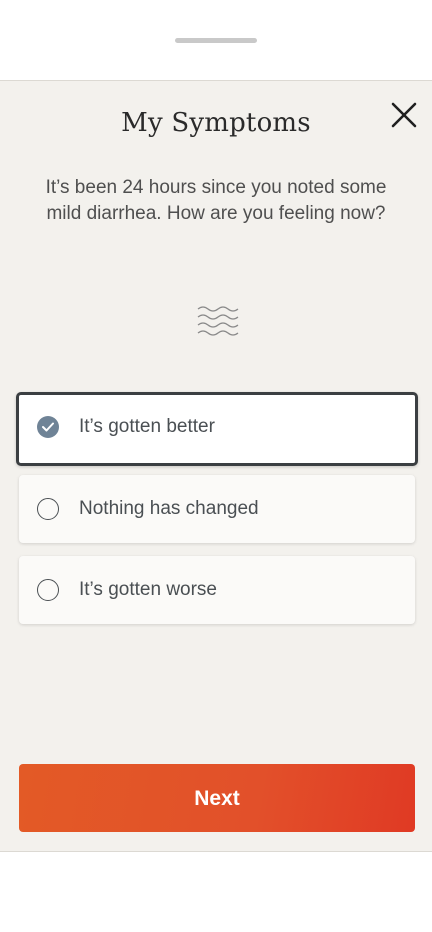 The height and width of the screenshot is (932, 432). I want to click on diarrhea-waves-icon, so click(218, 321).